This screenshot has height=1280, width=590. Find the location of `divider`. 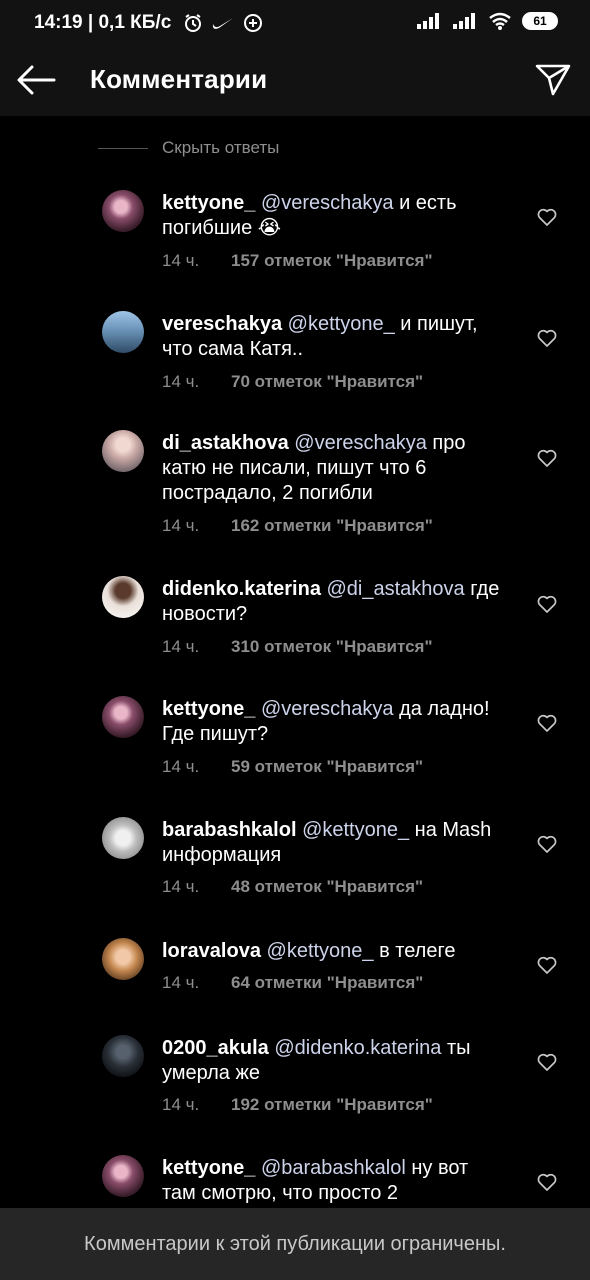

divider is located at coordinates (123, 148).